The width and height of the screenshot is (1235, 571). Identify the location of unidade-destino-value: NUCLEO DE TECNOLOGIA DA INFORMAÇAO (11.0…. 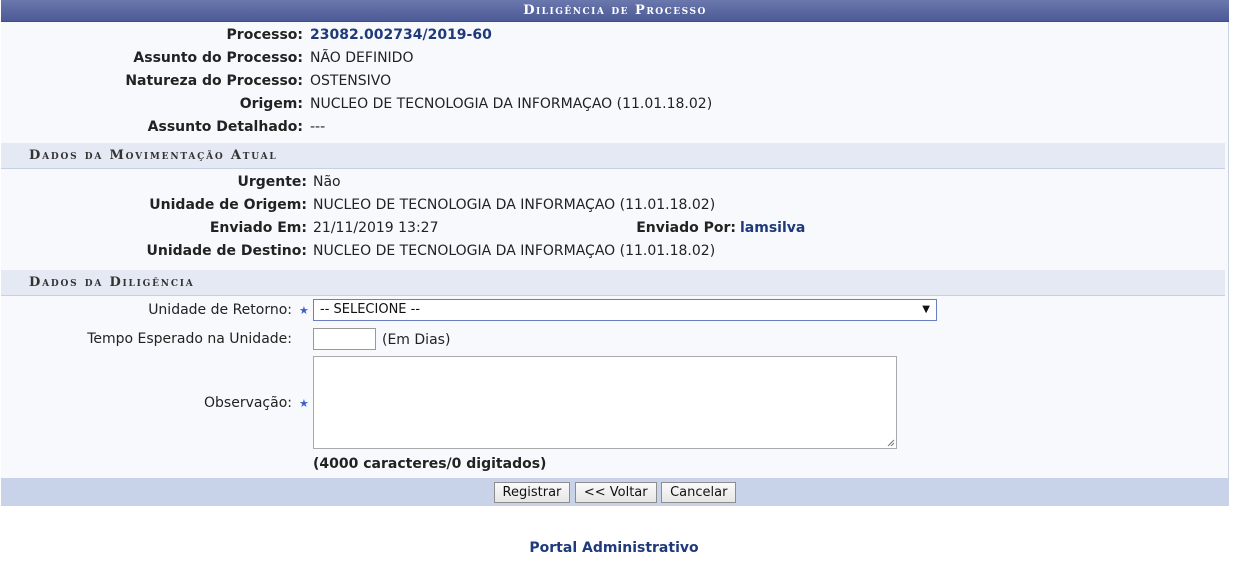
(514, 251).